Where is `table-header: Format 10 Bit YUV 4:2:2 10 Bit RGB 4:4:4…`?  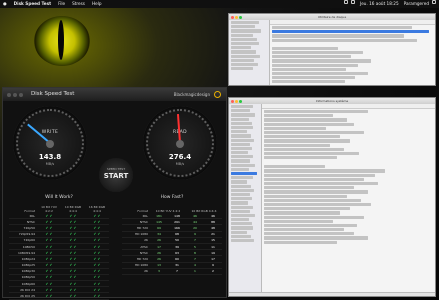 table-header: Format 10 Bit YUV 4:2:2 10 Bit RGB 4:4:4… is located at coordinates (59, 208).